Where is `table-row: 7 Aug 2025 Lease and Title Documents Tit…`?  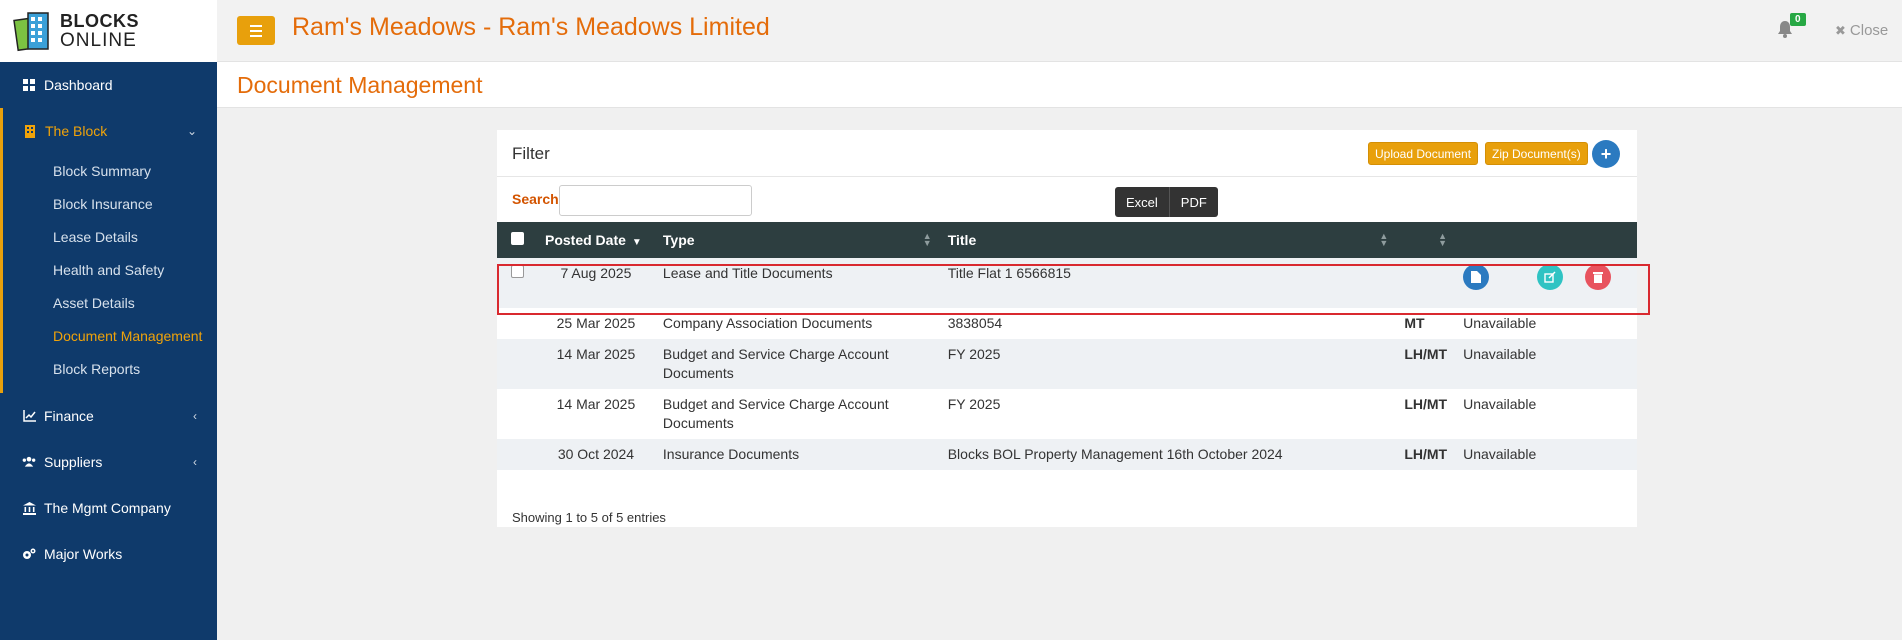 table-row: 7 Aug 2025 Lease and Title Documents Tit… is located at coordinates (1067, 283).